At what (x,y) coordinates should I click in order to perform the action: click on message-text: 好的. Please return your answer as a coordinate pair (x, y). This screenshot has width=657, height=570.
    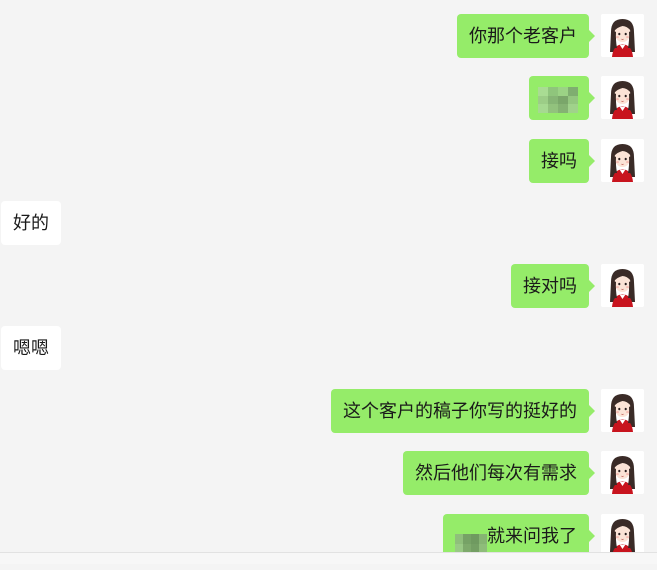
    Looking at the image, I should click on (31, 223).